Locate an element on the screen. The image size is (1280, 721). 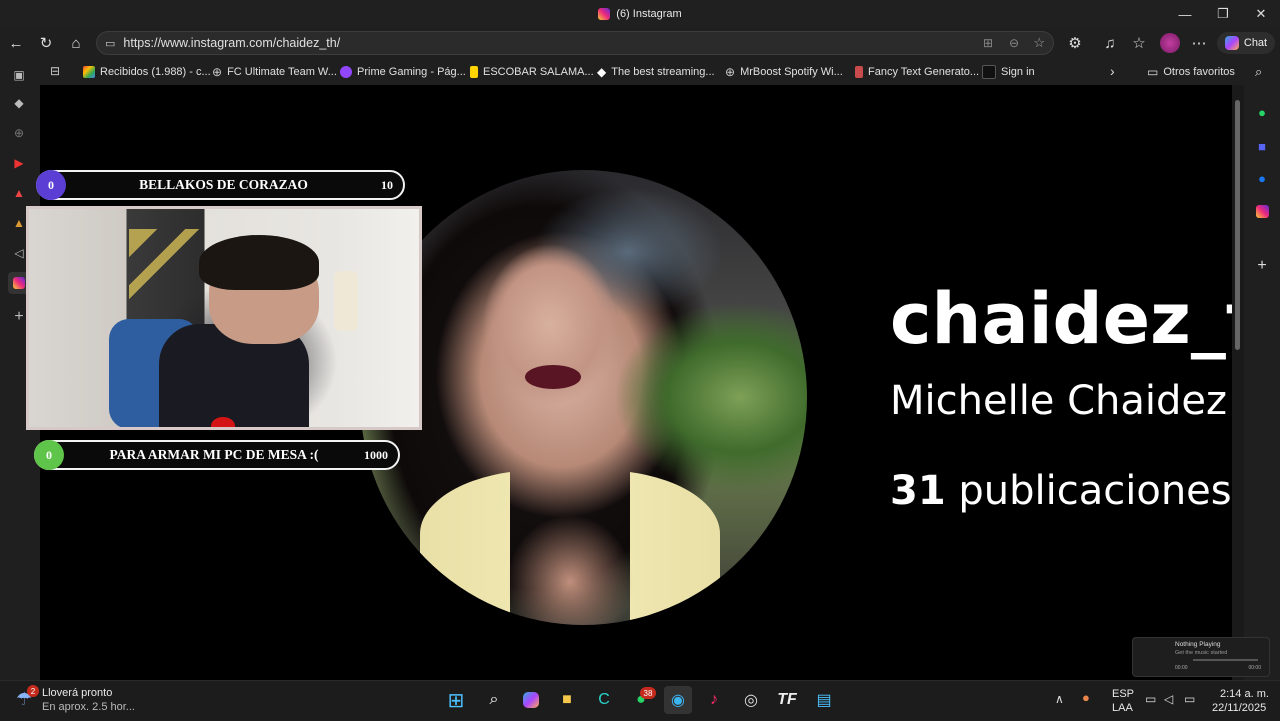
clock-time: 2:14 a. m. is located at coordinates (1244, 694).